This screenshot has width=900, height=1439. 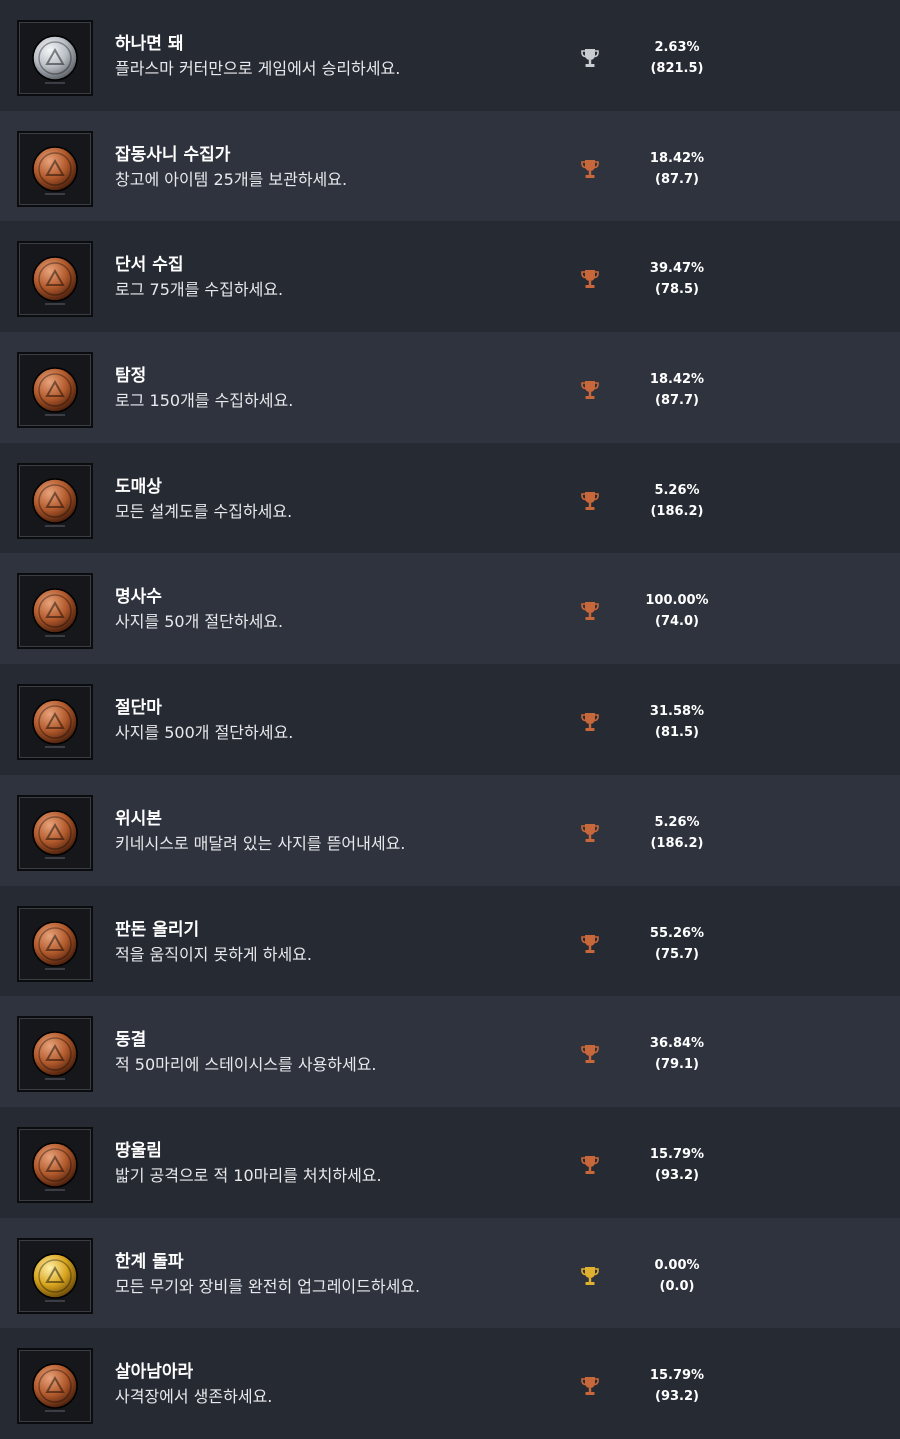 What do you see at coordinates (450, 277) in the screenshot?
I see `achievement-row: 단서 수집 로그 75개를 수집하세요. 39.47% (78.5)` at bounding box center [450, 277].